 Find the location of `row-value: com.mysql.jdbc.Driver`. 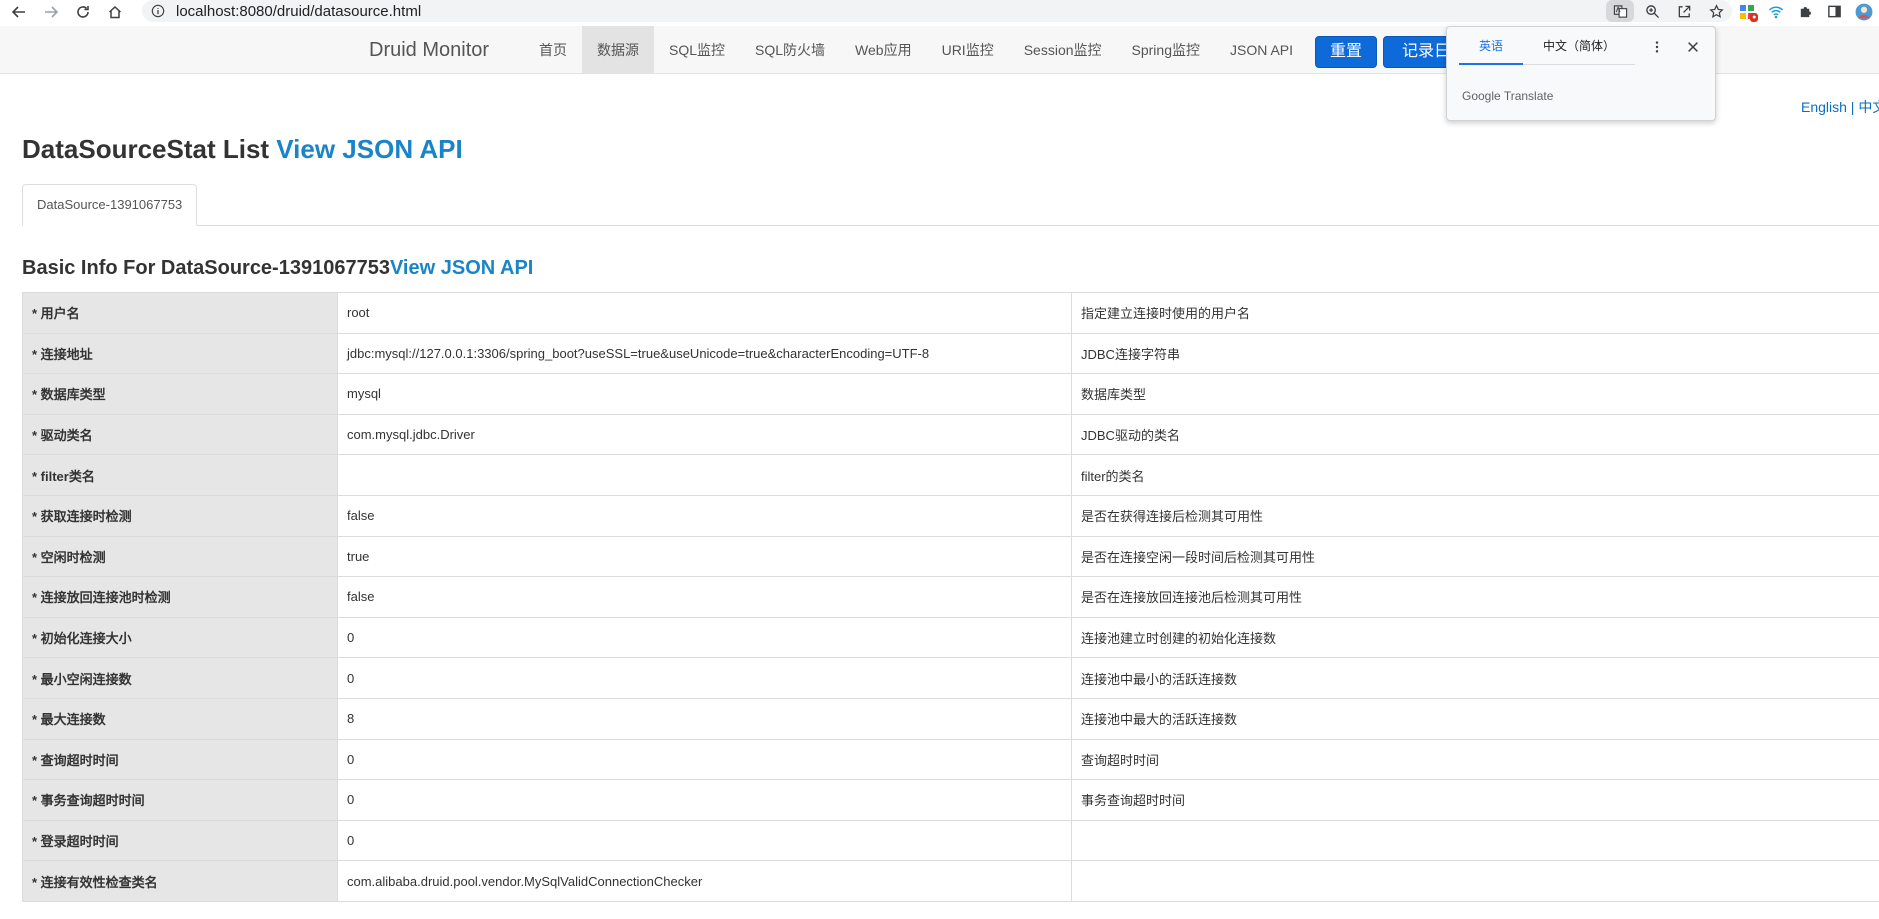

row-value: com.mysql.jdbc.Driver is located at coordinates (704, 434).